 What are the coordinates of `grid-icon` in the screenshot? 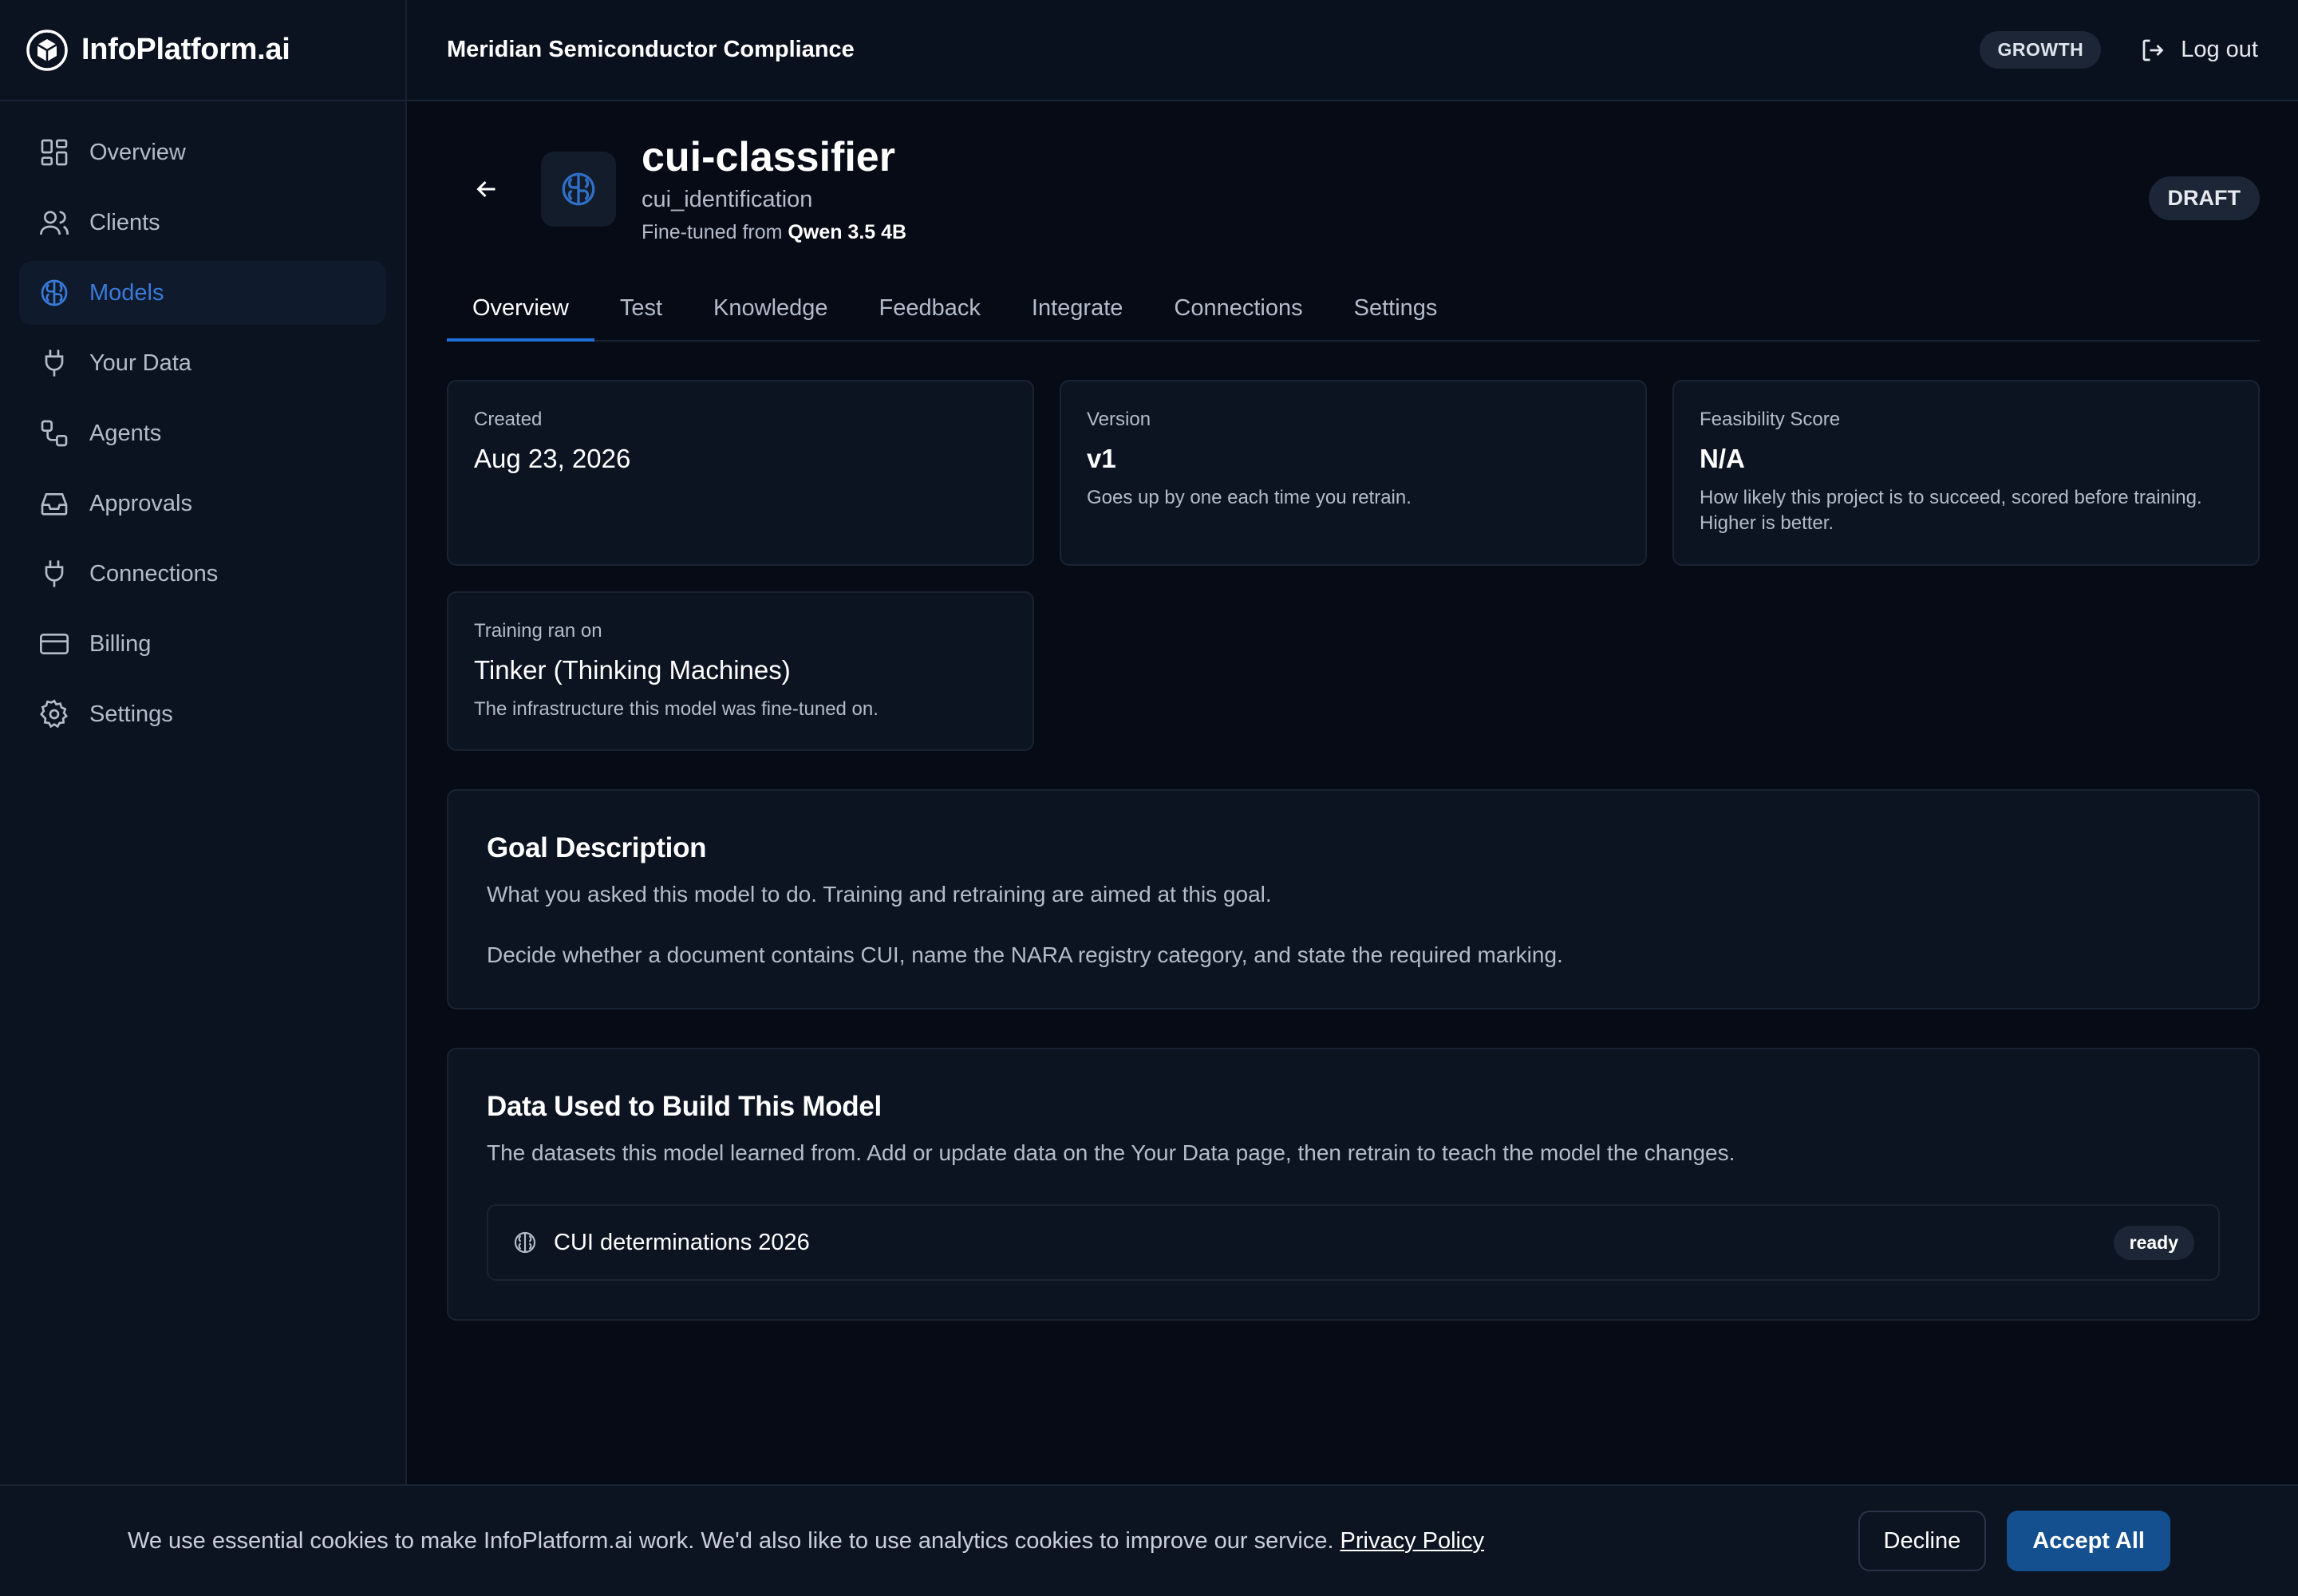 It's located at (54, 152).